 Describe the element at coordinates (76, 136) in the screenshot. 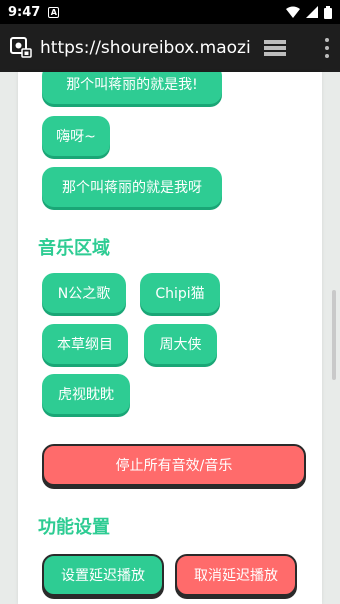

I see `voice-button-2: 嗨呀~` at that location.